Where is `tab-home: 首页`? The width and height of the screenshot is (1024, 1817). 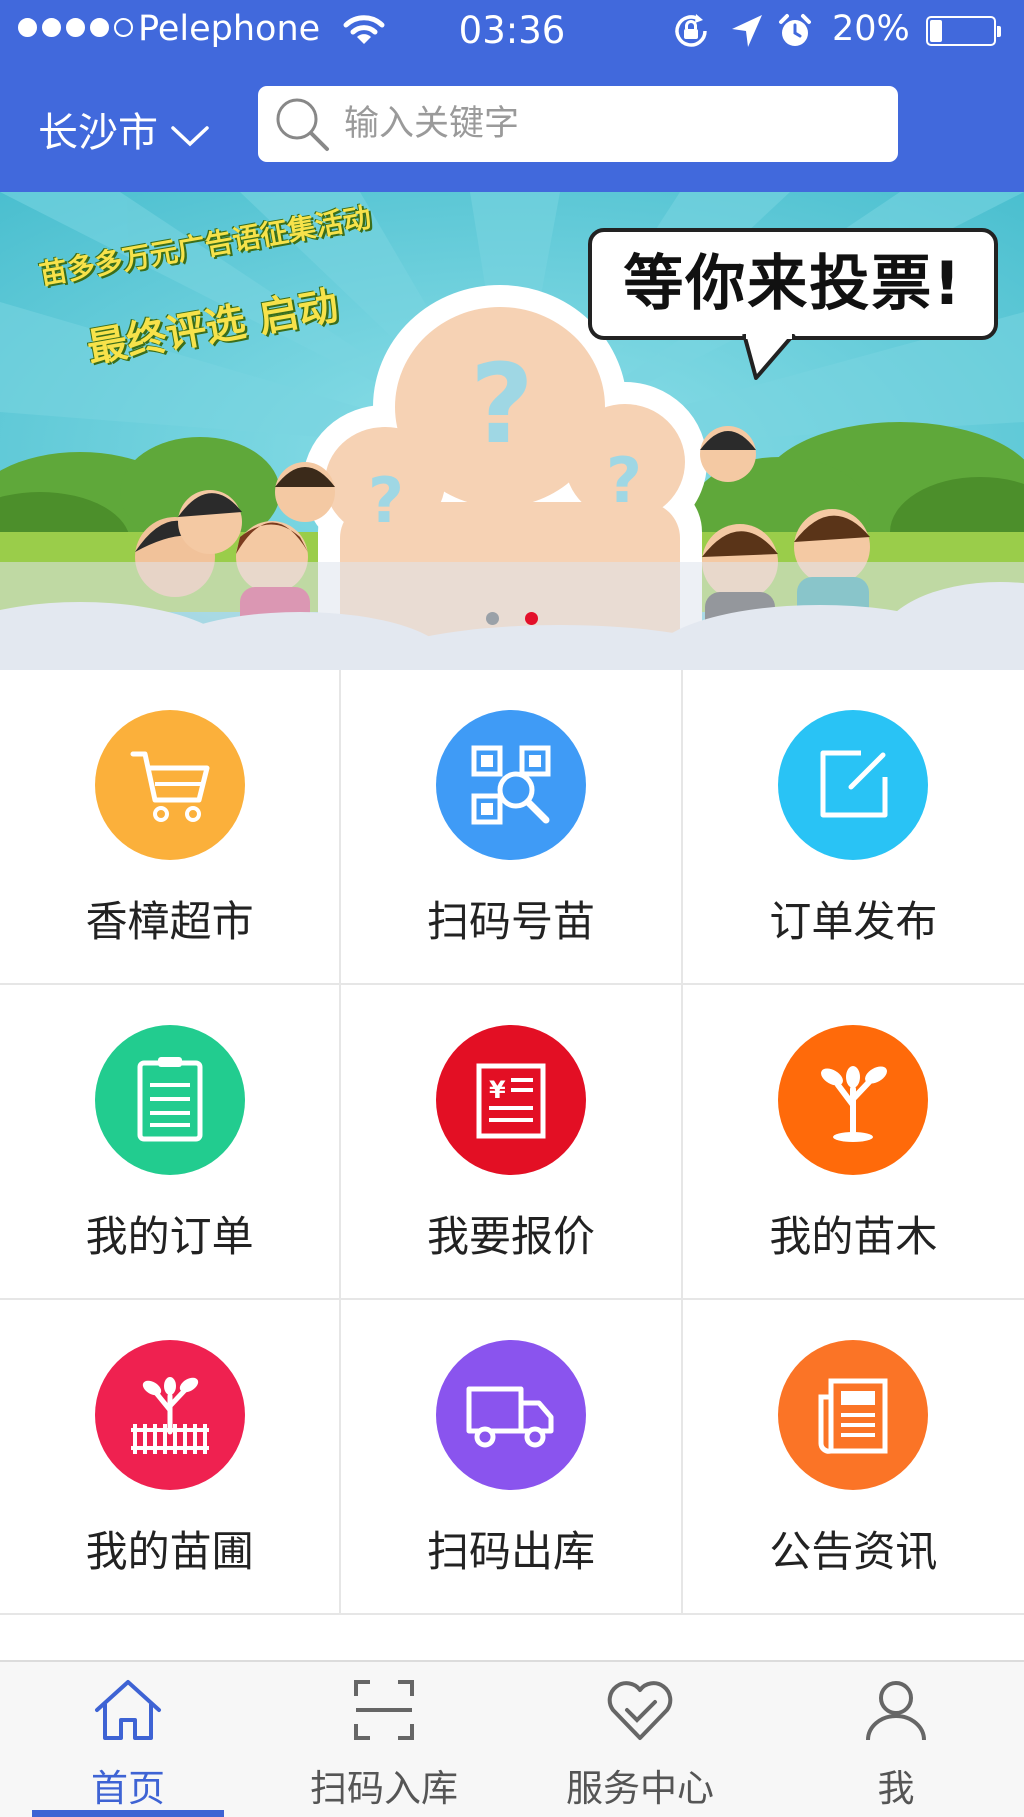
tab-home: 首页 is located at coordinates (128, 1739).